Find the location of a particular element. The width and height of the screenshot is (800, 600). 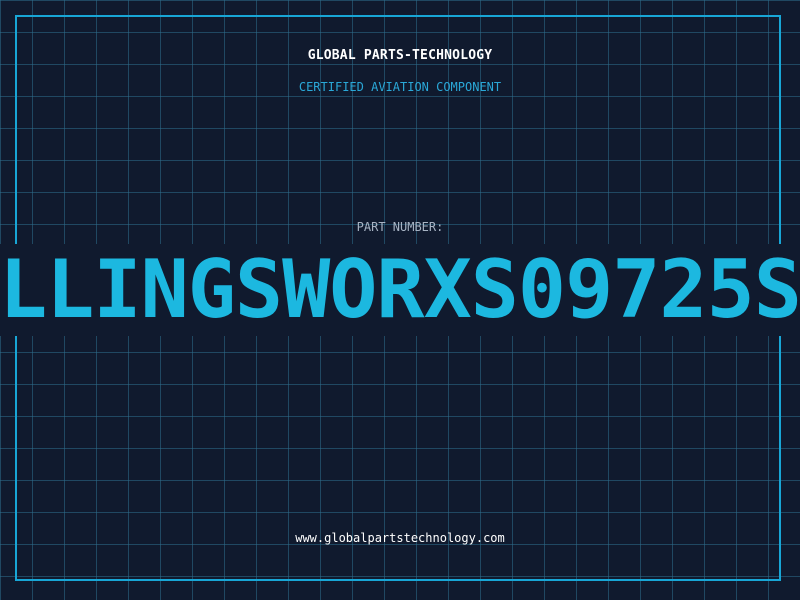

company-name: GLOBAL PARTS-TECHNOLOGY is located at coordinates (400, 55).